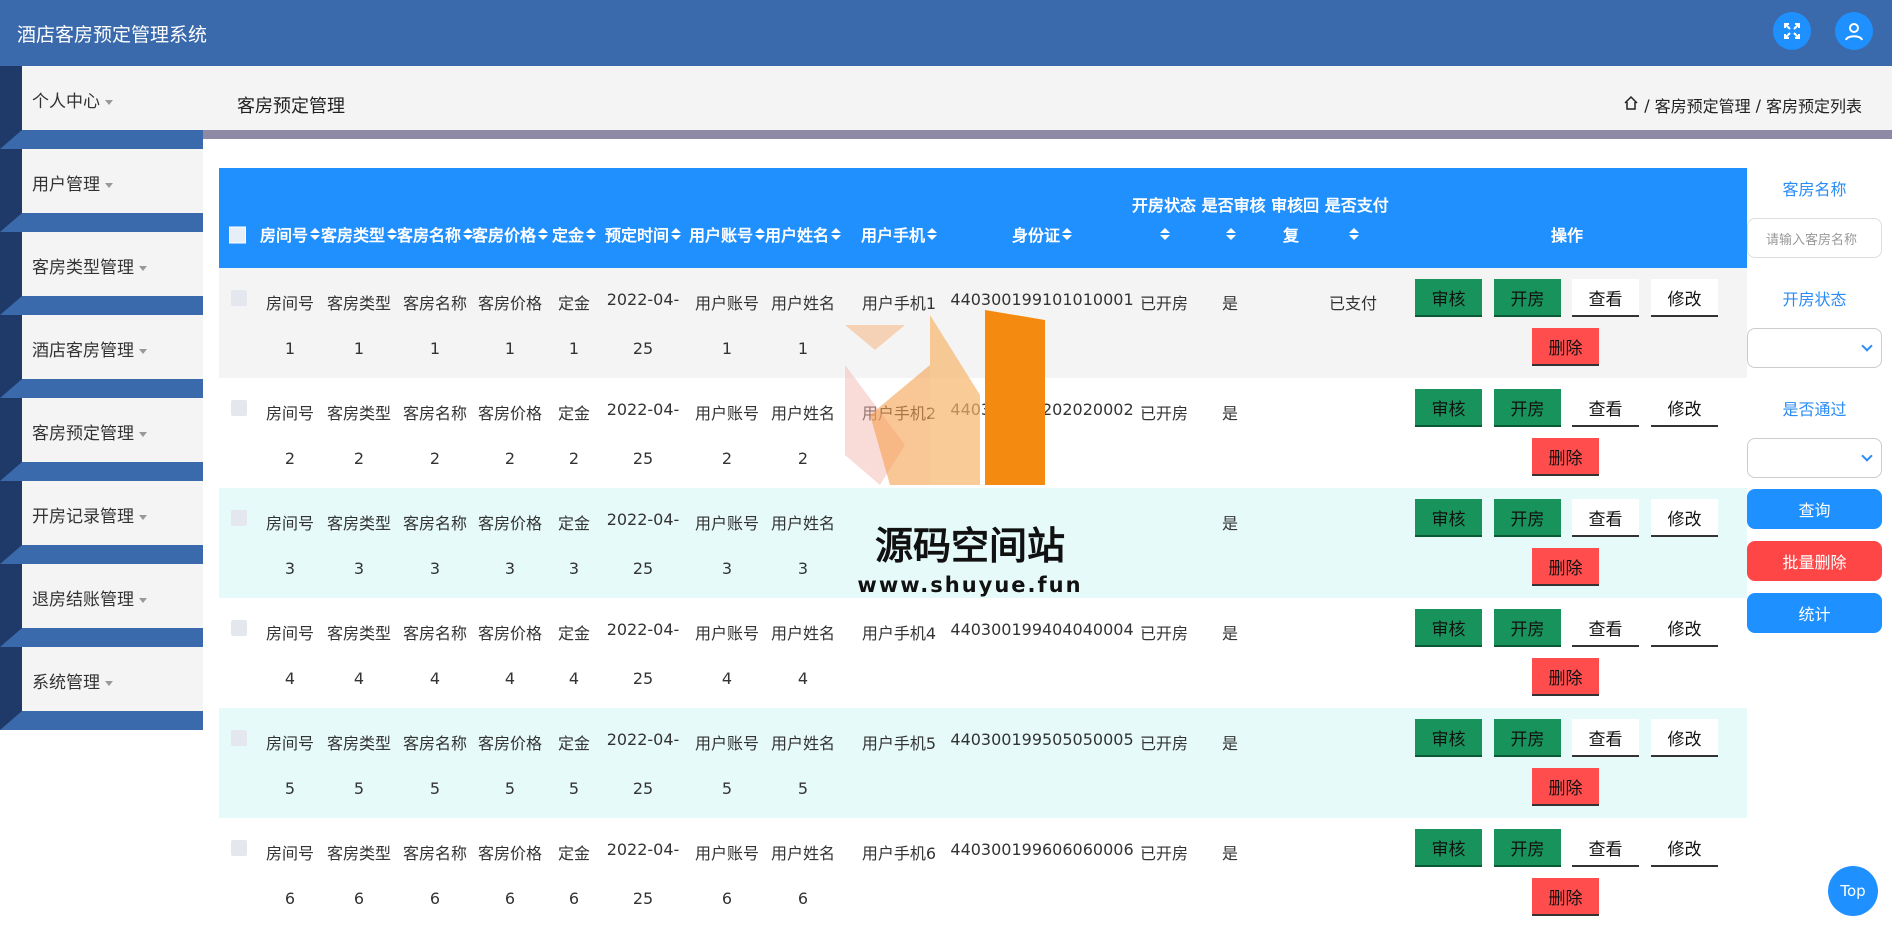 The width and height of the screenshot is (1892, 928). What do you see at coordinates (237, 235) in the screenshot?
I see `select-all-checkbox` at bounding box center [237, 235].